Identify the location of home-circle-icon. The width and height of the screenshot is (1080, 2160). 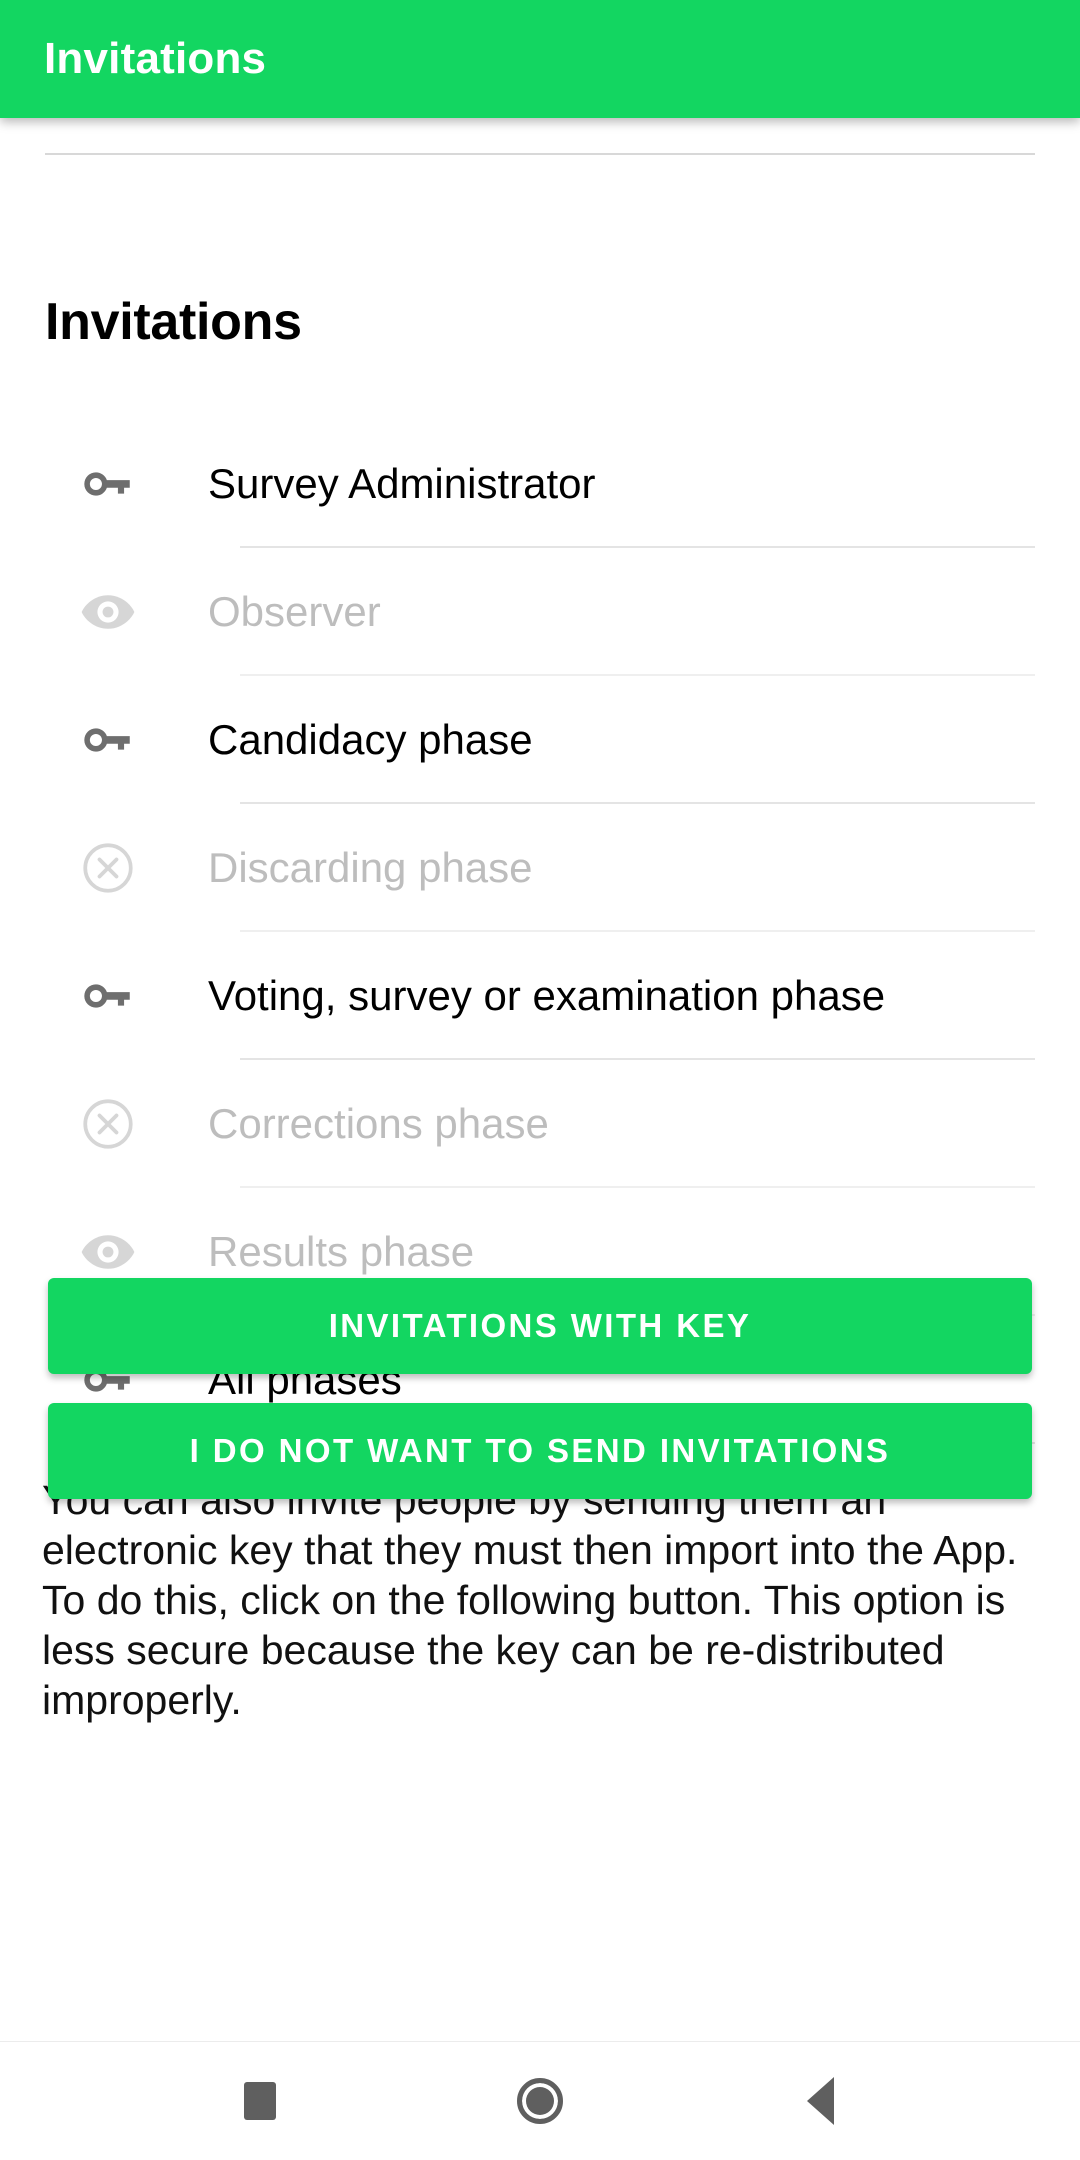
(540, 2101).